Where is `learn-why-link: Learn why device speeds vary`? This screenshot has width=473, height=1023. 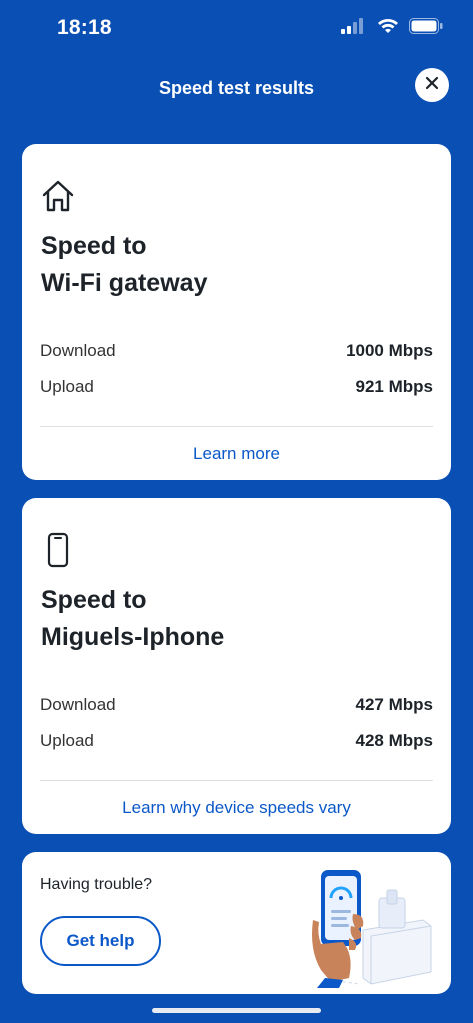
learn-why-link: Learn why device speeds vary is located at coordinates (236, 808).